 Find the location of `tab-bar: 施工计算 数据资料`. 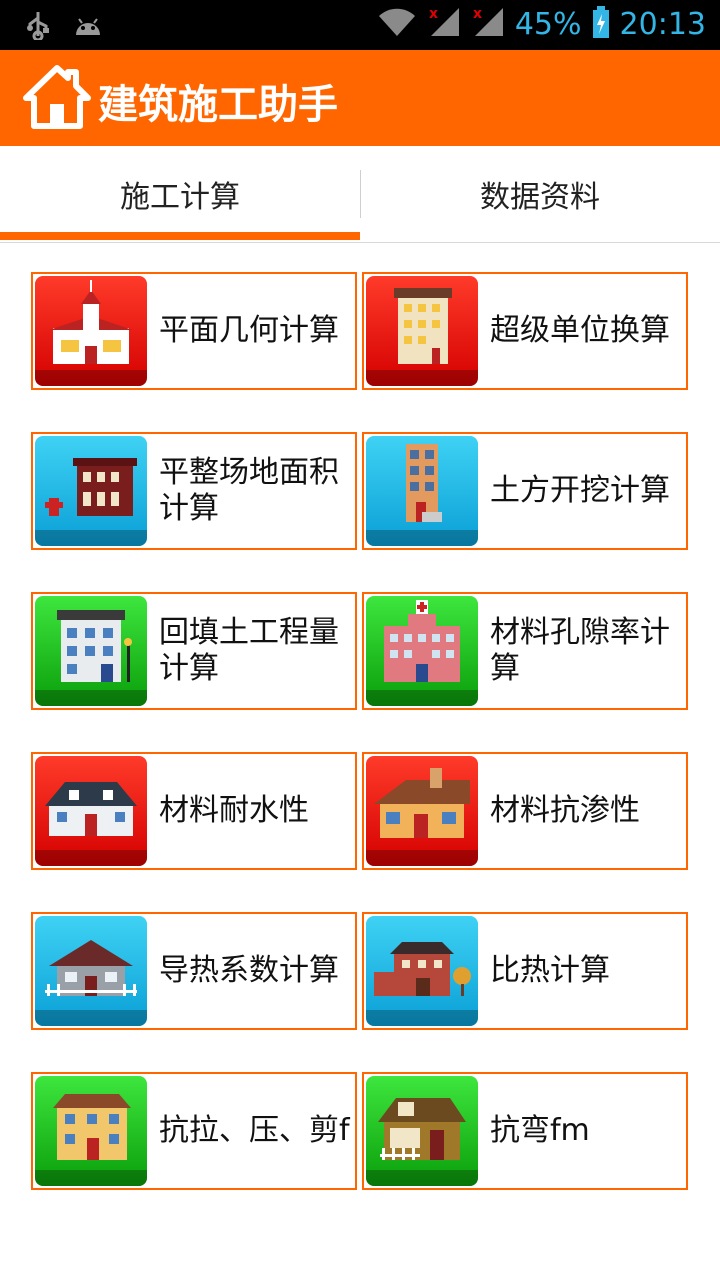

tab-bar: 施工计算 数据资料 is located at coordinates (360, 194).